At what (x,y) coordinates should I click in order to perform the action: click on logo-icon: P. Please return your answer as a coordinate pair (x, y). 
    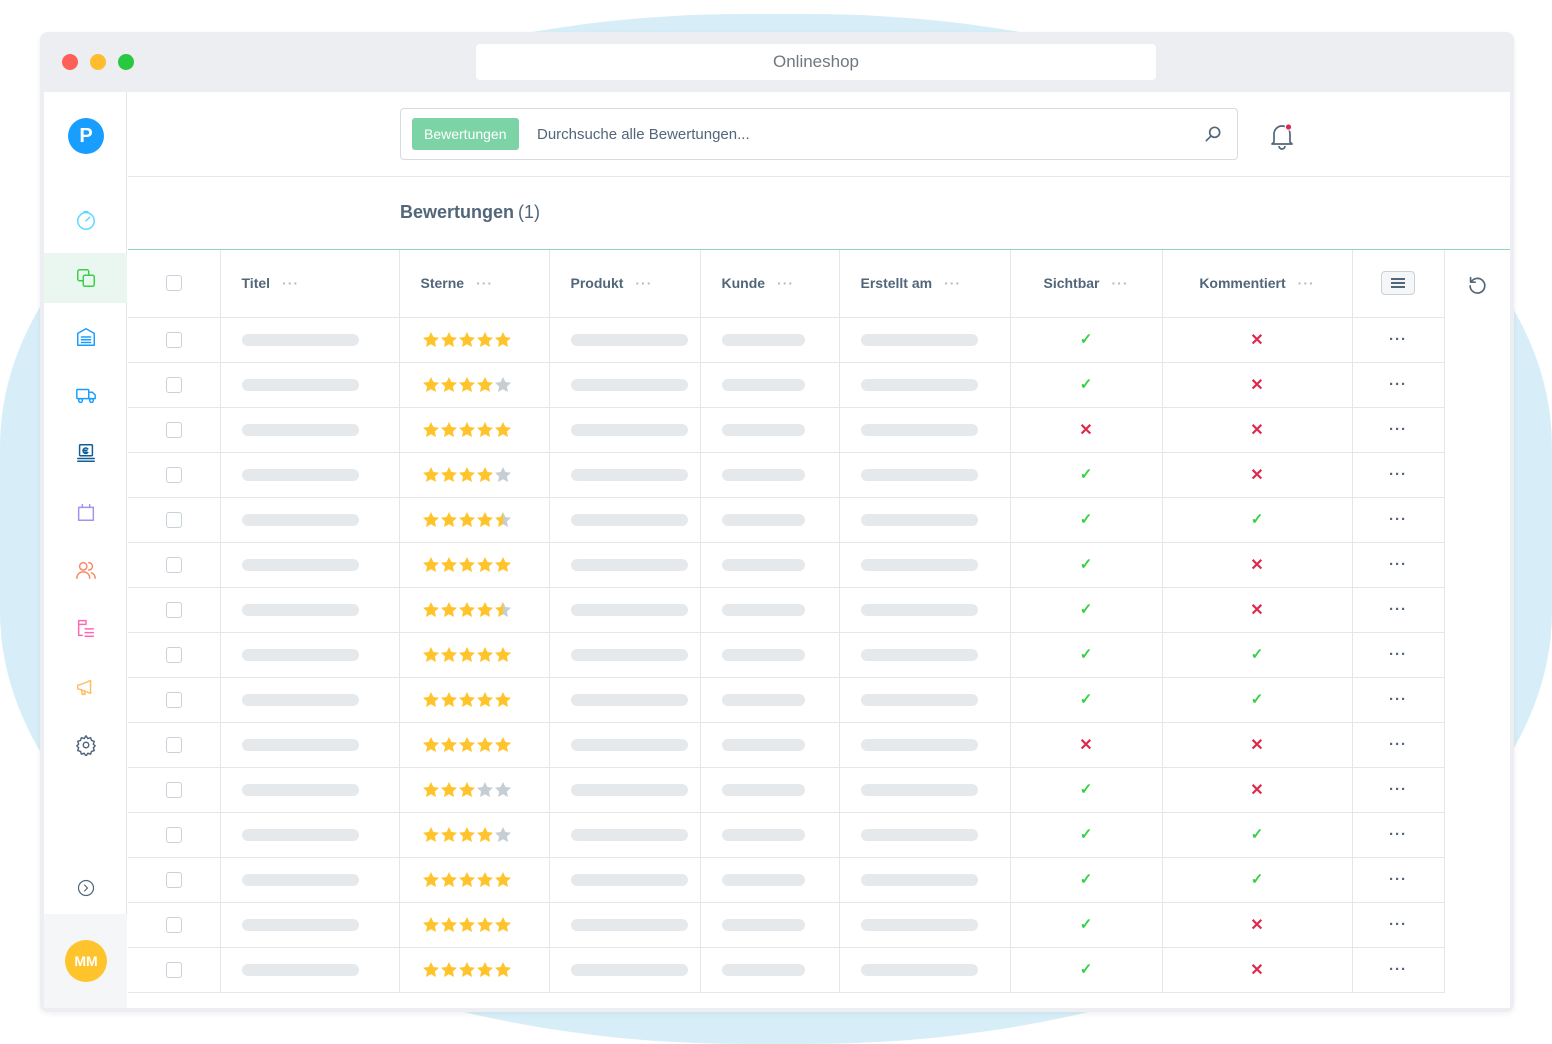
    Looking at the image, I should click on (86, 136).